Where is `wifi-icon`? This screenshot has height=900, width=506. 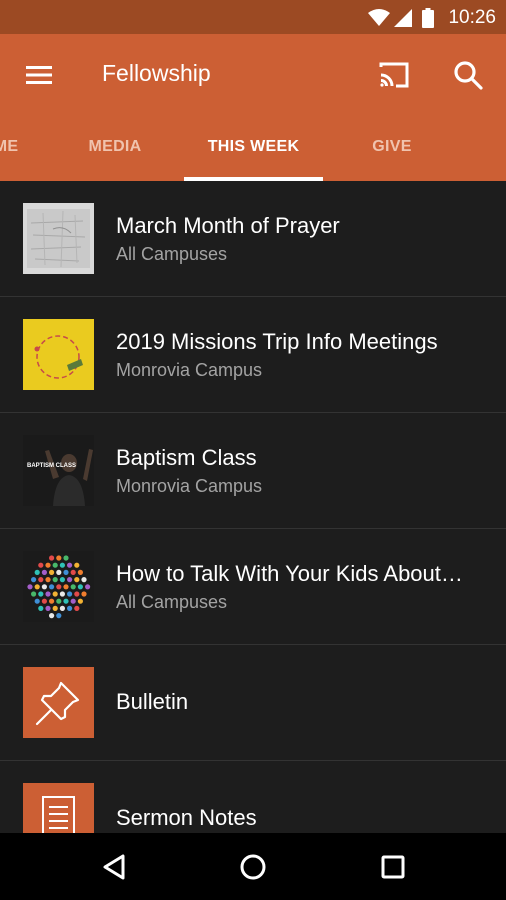
wifi-icon is located at coordinates (379, 18).